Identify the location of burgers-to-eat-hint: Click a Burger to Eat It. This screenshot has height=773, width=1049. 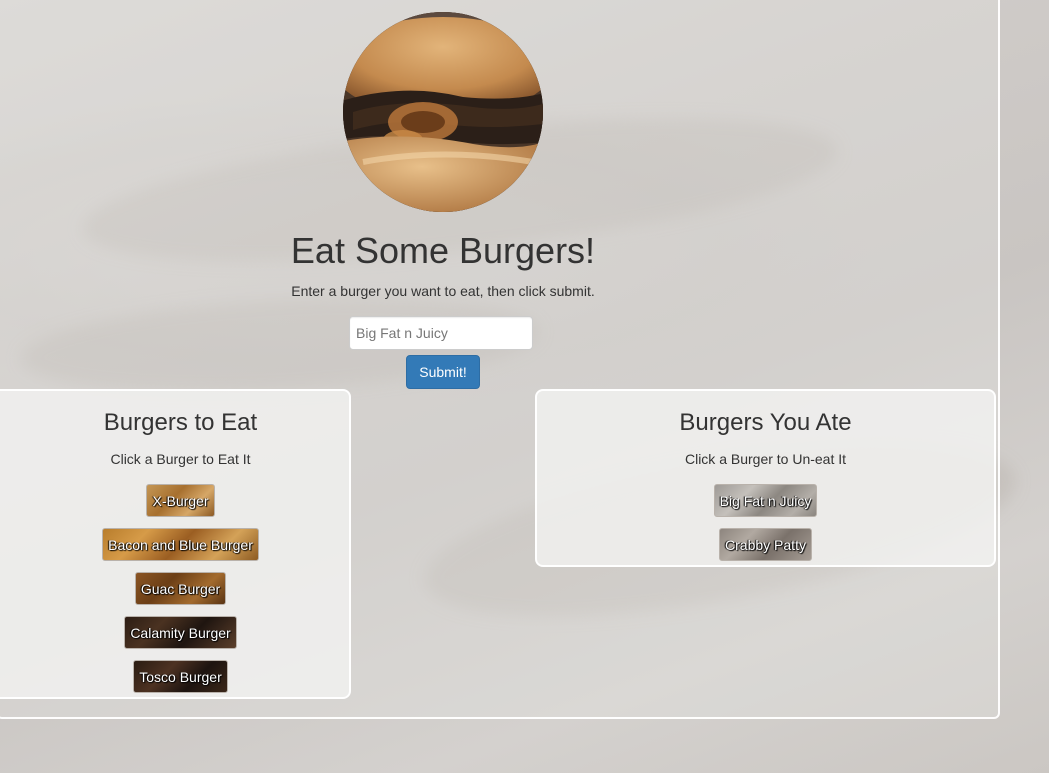
(180, 459).